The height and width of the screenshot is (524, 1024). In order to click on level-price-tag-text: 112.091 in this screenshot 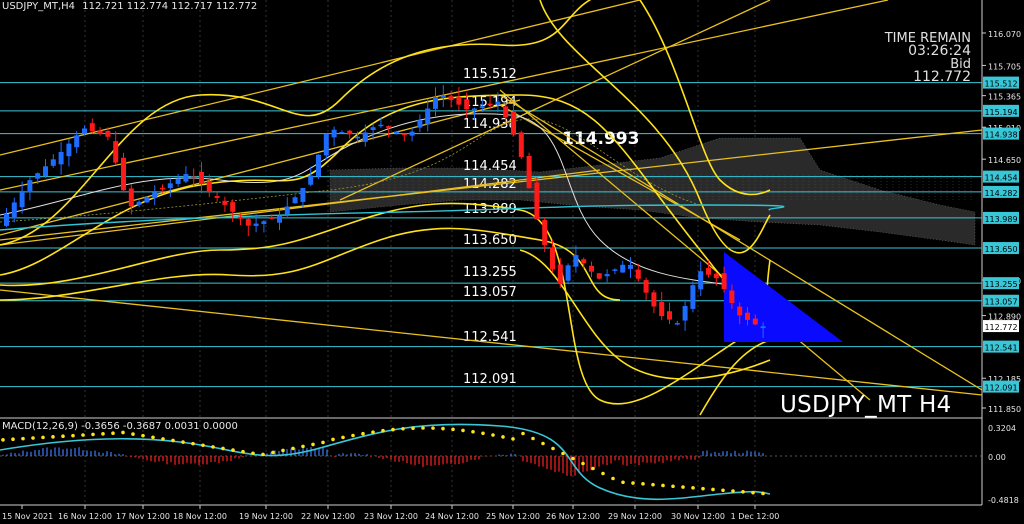, I will do `click(1000, 388)`.